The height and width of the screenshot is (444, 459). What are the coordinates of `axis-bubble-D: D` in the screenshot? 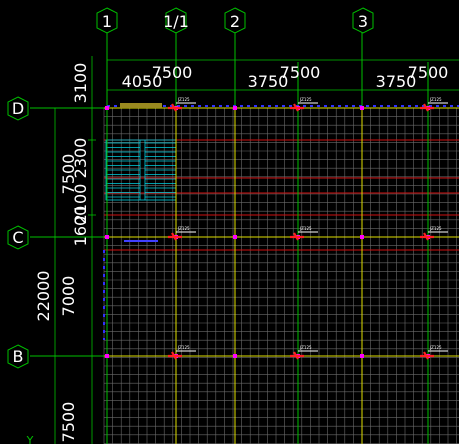 It's located at (18, 108).